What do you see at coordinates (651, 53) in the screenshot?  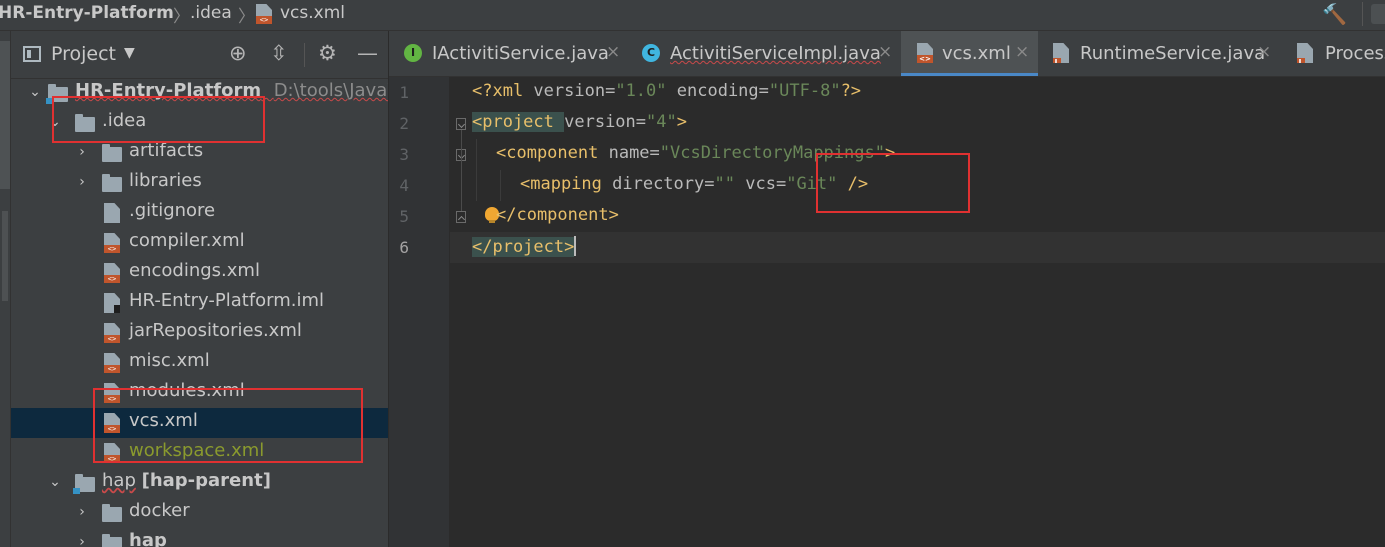 I see `class-icon: C` at bounding box center [651, 53].